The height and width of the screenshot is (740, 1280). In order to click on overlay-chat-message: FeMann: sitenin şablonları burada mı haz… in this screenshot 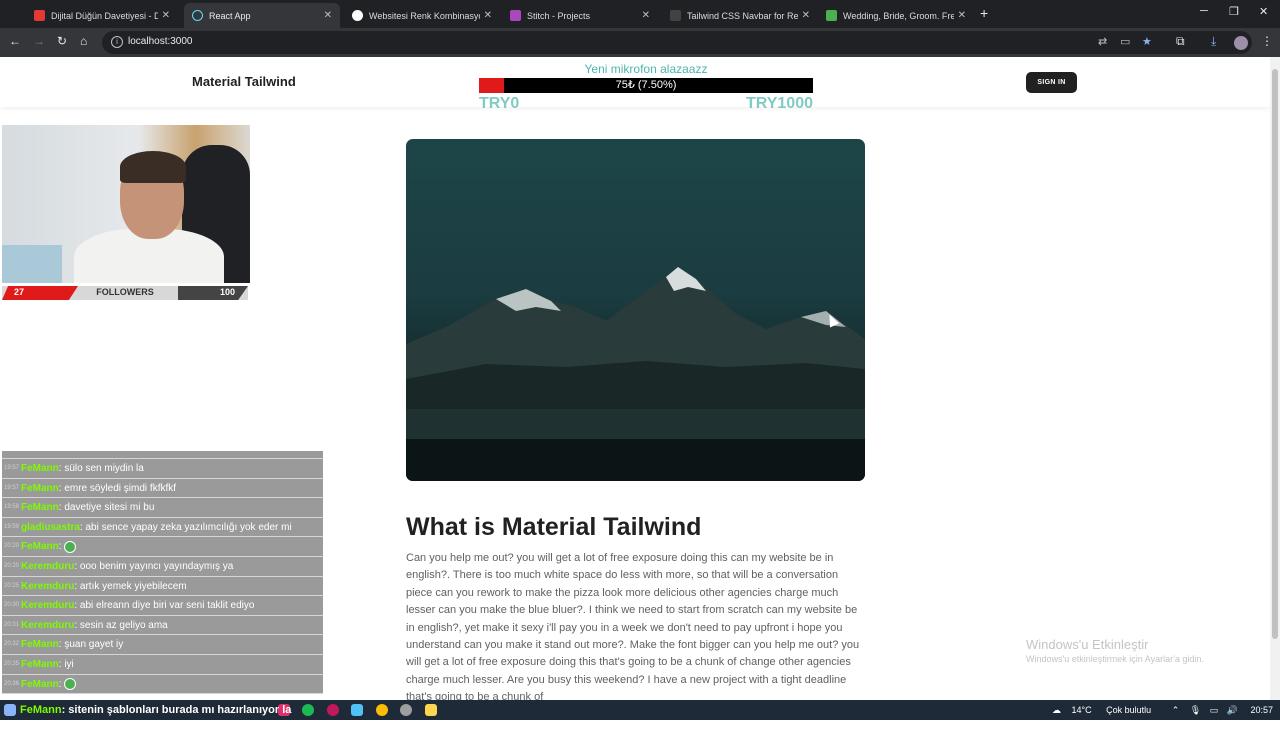, I will do `click(145, 710)`.